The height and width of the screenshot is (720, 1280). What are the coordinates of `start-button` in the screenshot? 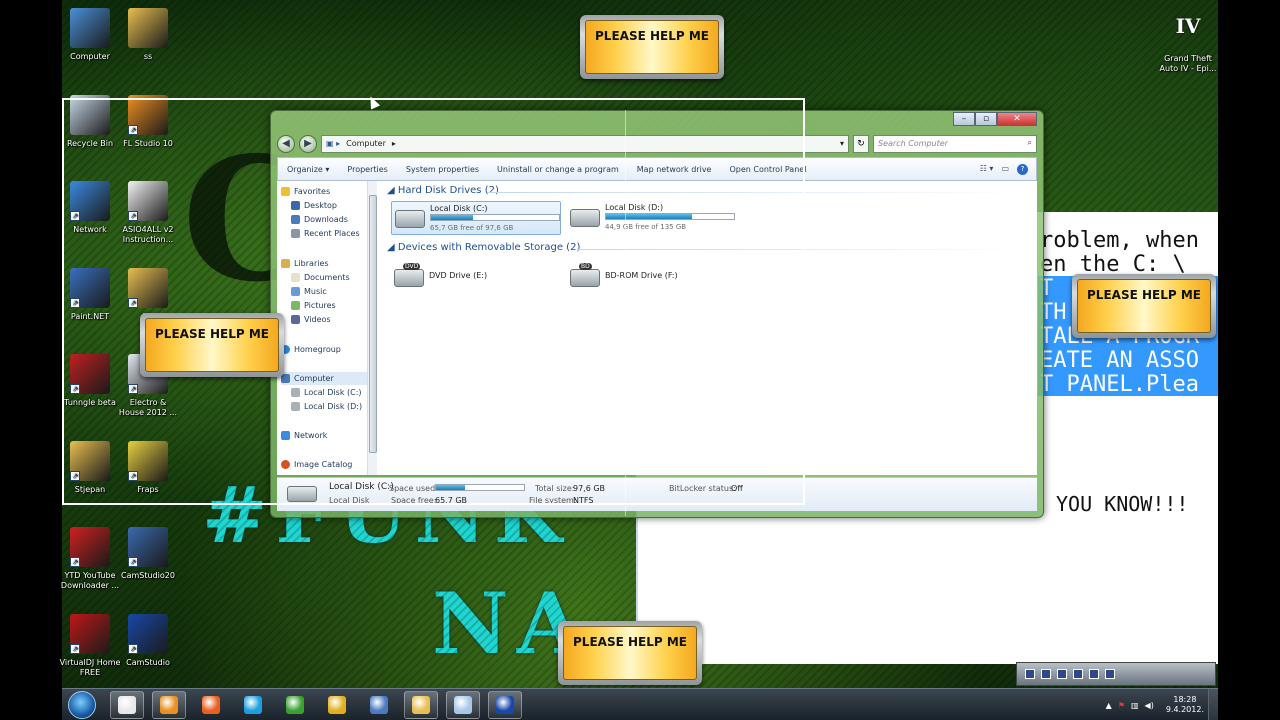 It's located at (82, 704).